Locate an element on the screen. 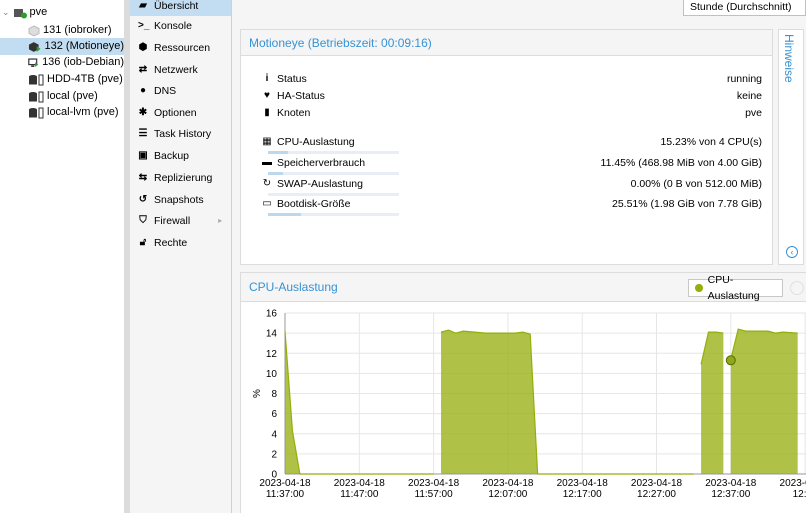 This screenshot has width=806, height=513. menu-item-resources: ⬢ Ressourcen is located at coordinates (180, 48).